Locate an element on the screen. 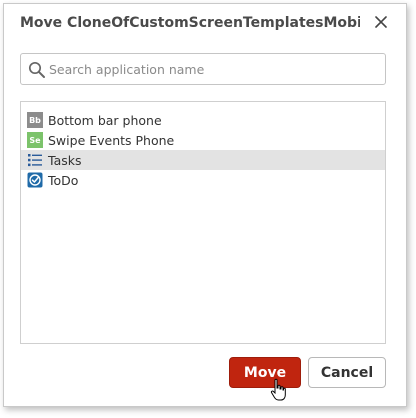 The width and height of the screenshot is (416, 418). list-icon is located at coordinates (35, 160).